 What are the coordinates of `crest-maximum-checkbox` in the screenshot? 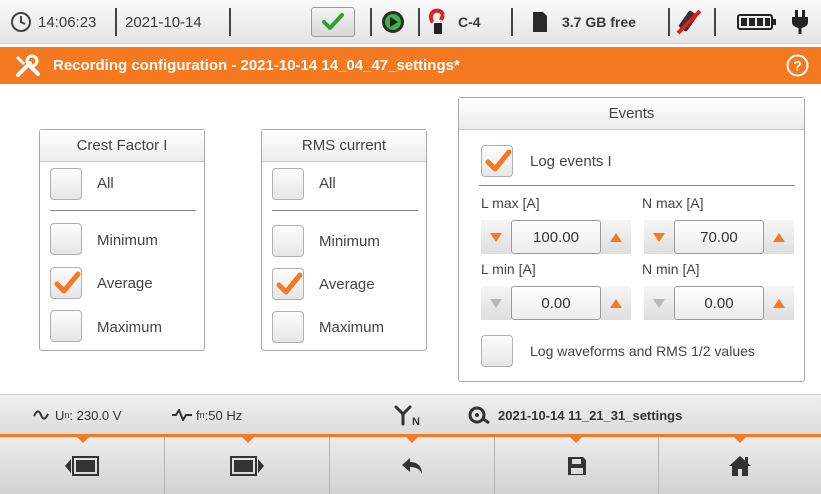 It's located at (66, 326).